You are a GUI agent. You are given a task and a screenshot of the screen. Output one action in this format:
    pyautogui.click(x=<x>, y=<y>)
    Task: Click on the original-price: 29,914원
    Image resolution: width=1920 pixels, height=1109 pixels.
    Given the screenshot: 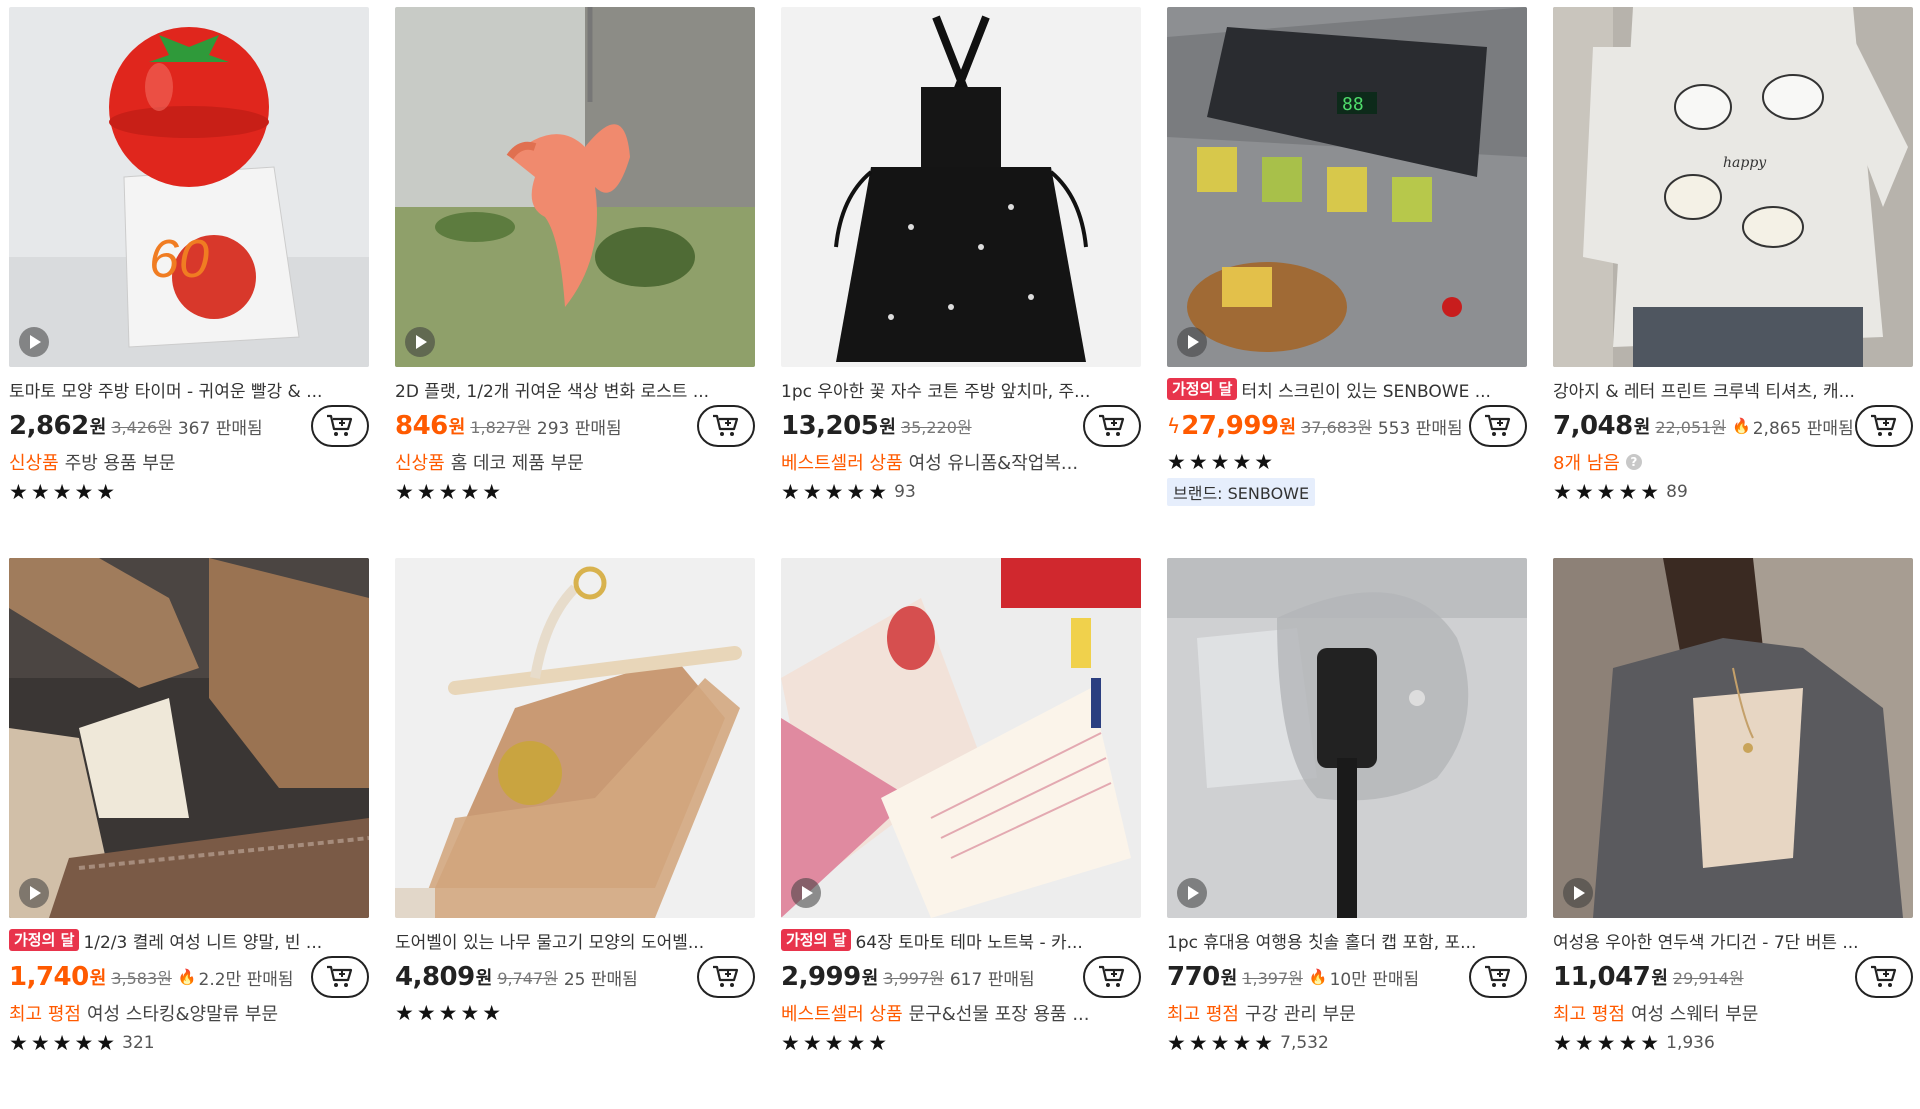 What is the action you would take?
    pyautogui.click(x=1708, y=978)
    